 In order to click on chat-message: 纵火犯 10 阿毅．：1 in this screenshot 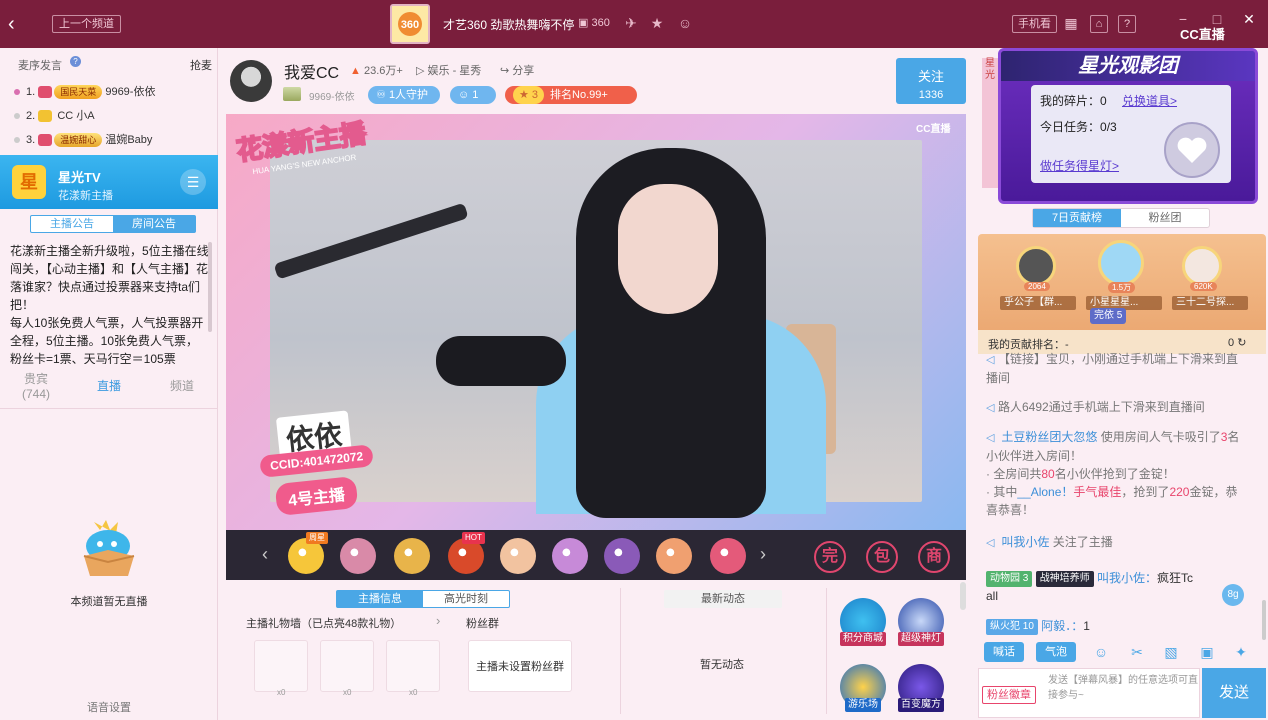, I will do `click(1114, 626)`.